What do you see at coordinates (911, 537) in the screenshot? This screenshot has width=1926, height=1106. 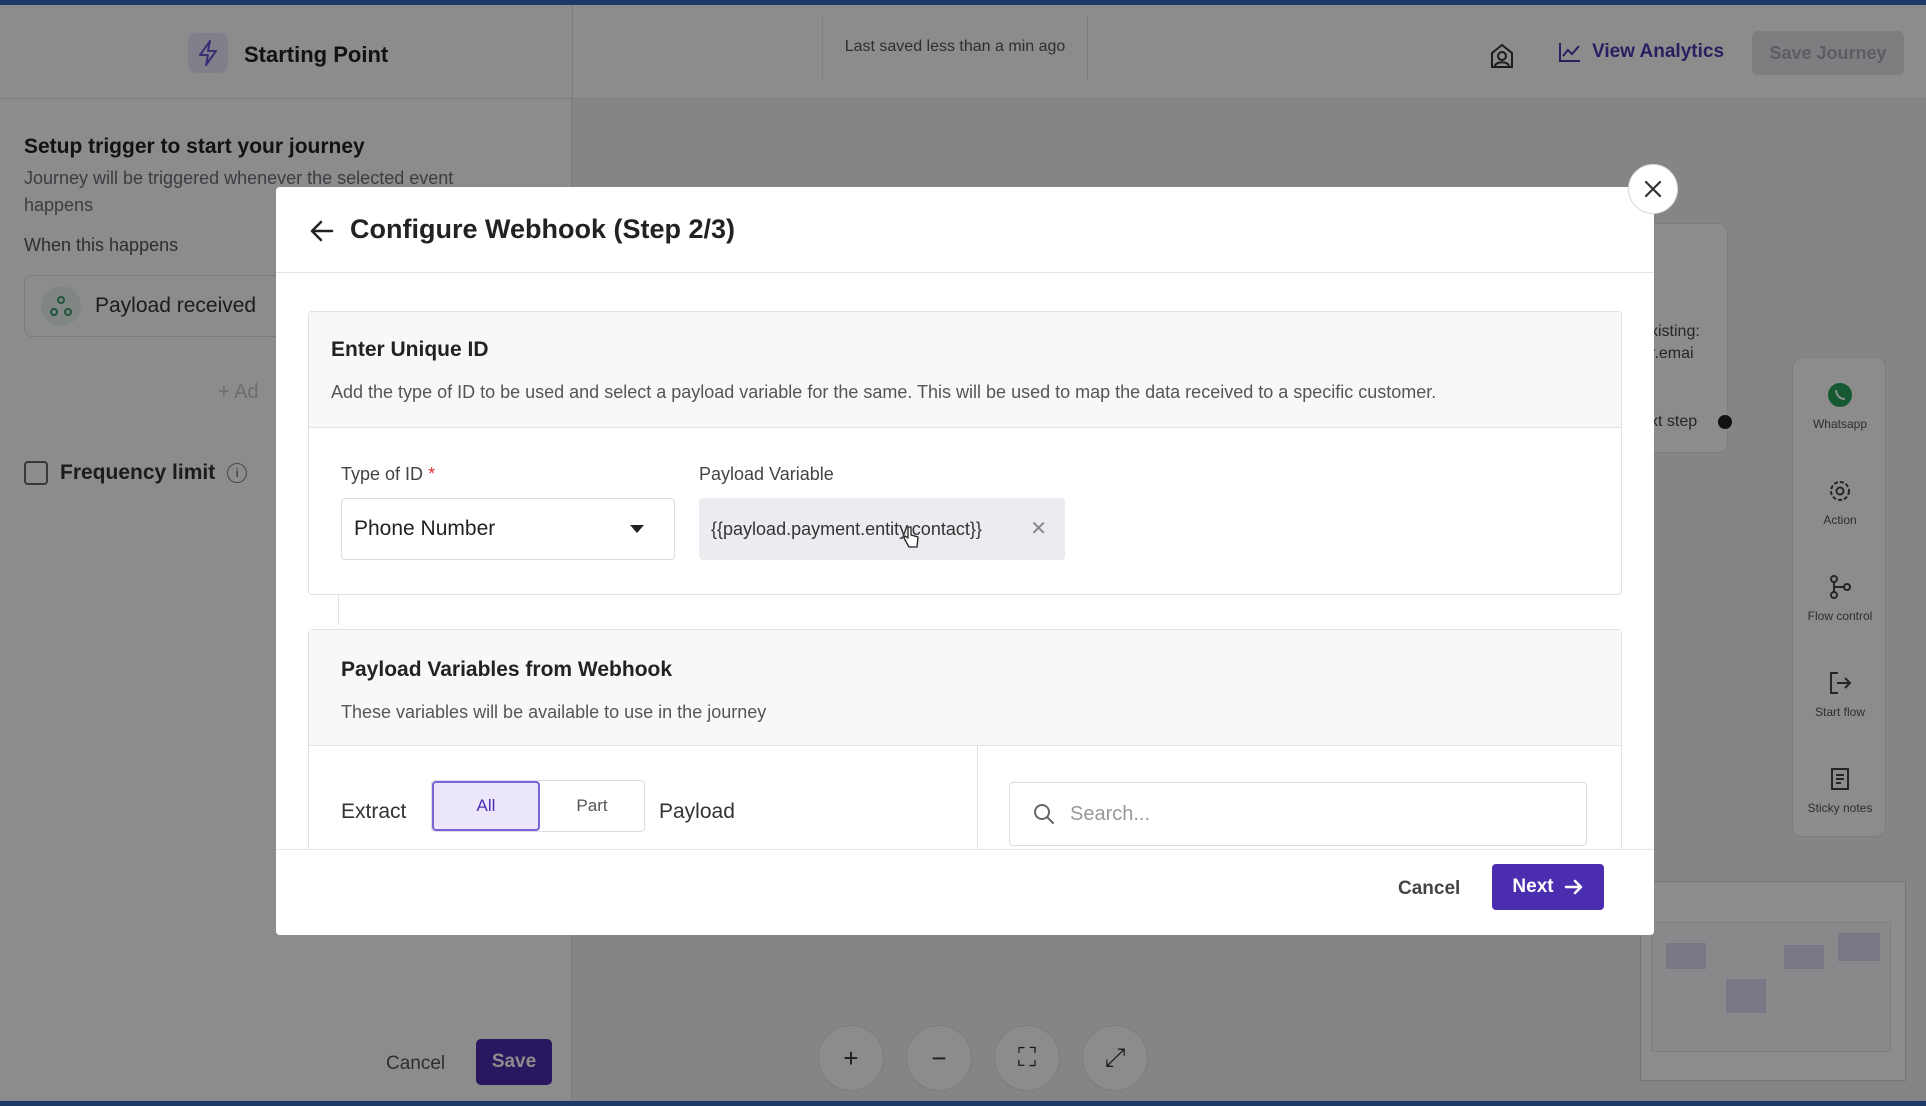 I see `hand-cursor-icon` at bounding box center [911, 537].